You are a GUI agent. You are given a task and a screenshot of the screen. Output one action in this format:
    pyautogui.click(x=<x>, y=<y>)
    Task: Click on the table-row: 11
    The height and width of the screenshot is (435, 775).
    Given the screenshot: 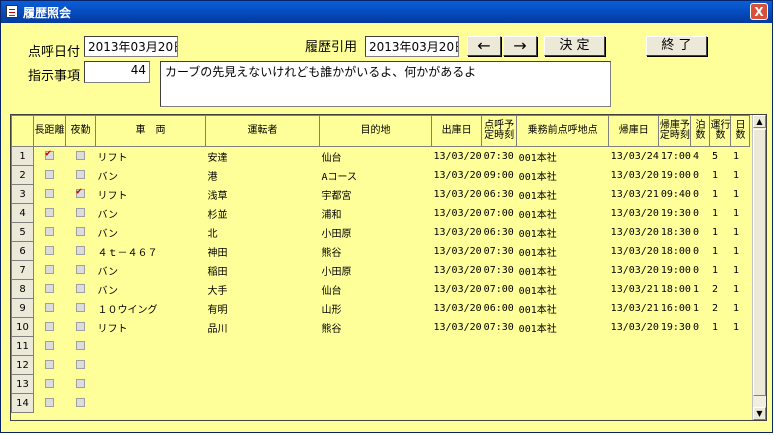 What is the action you would take?
    pyautogui.click(x=380, y=346)
    